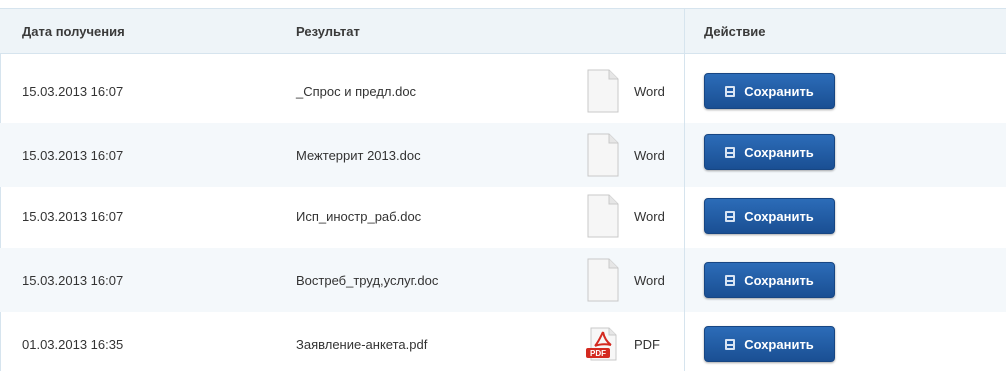 Image resolution: width=1006 pixels, height=376 pixels. Describe the element at coordinates (73, 31) in the screenshot. I see `column-header-date: Дата получения` at that location.